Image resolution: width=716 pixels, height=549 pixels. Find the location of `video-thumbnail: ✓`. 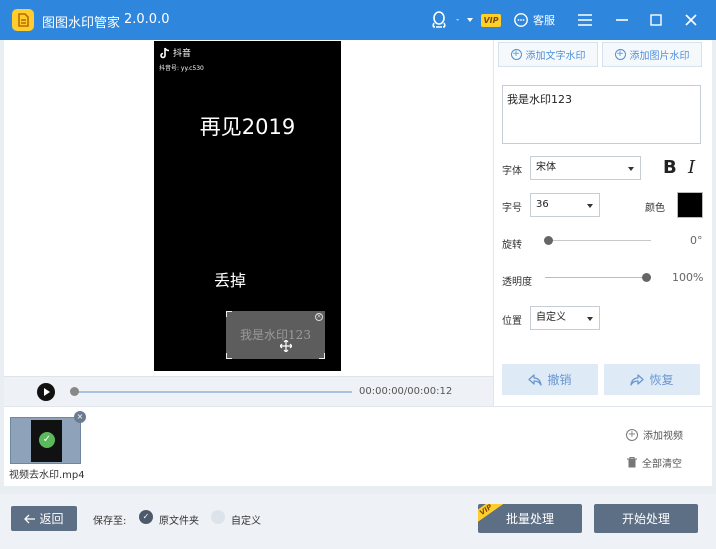

video-thumbnail: ✓ is located at coordinates (45, 440).